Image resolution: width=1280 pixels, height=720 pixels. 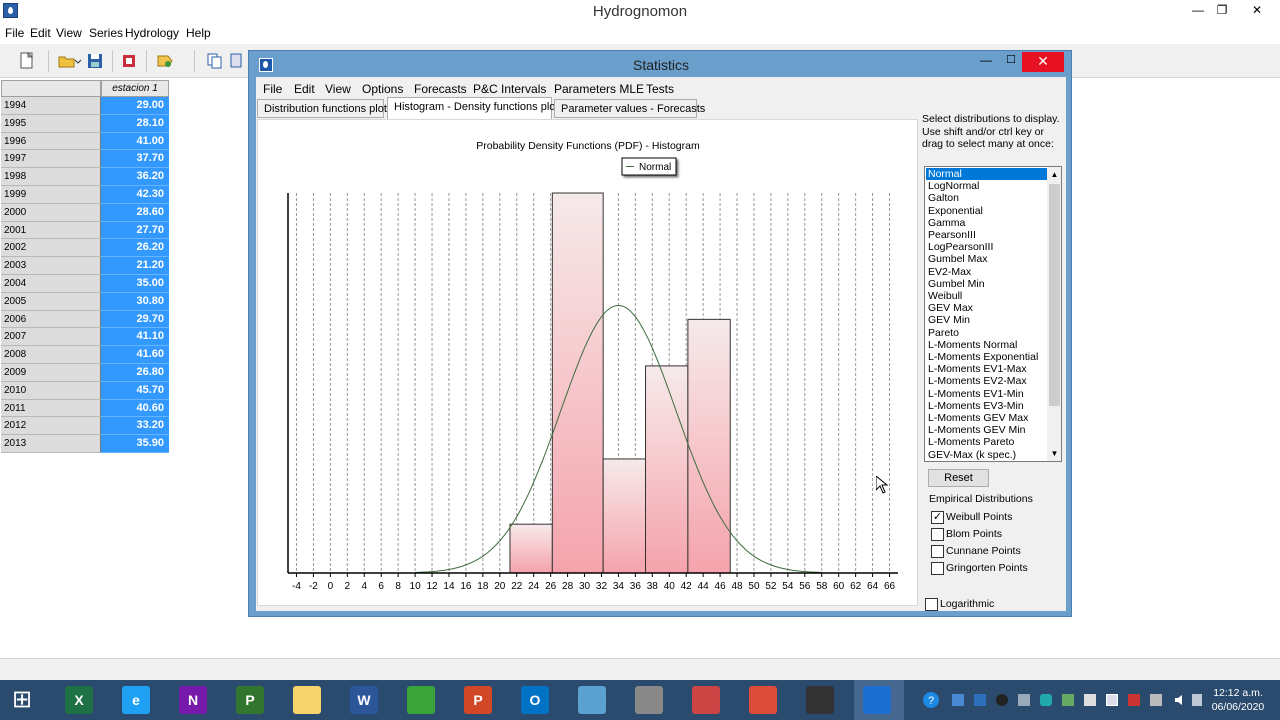 What do you see at coordinates (135, 301) in the screenshot?
I see `row-value: 30.80` at bounding box center [135, 301].